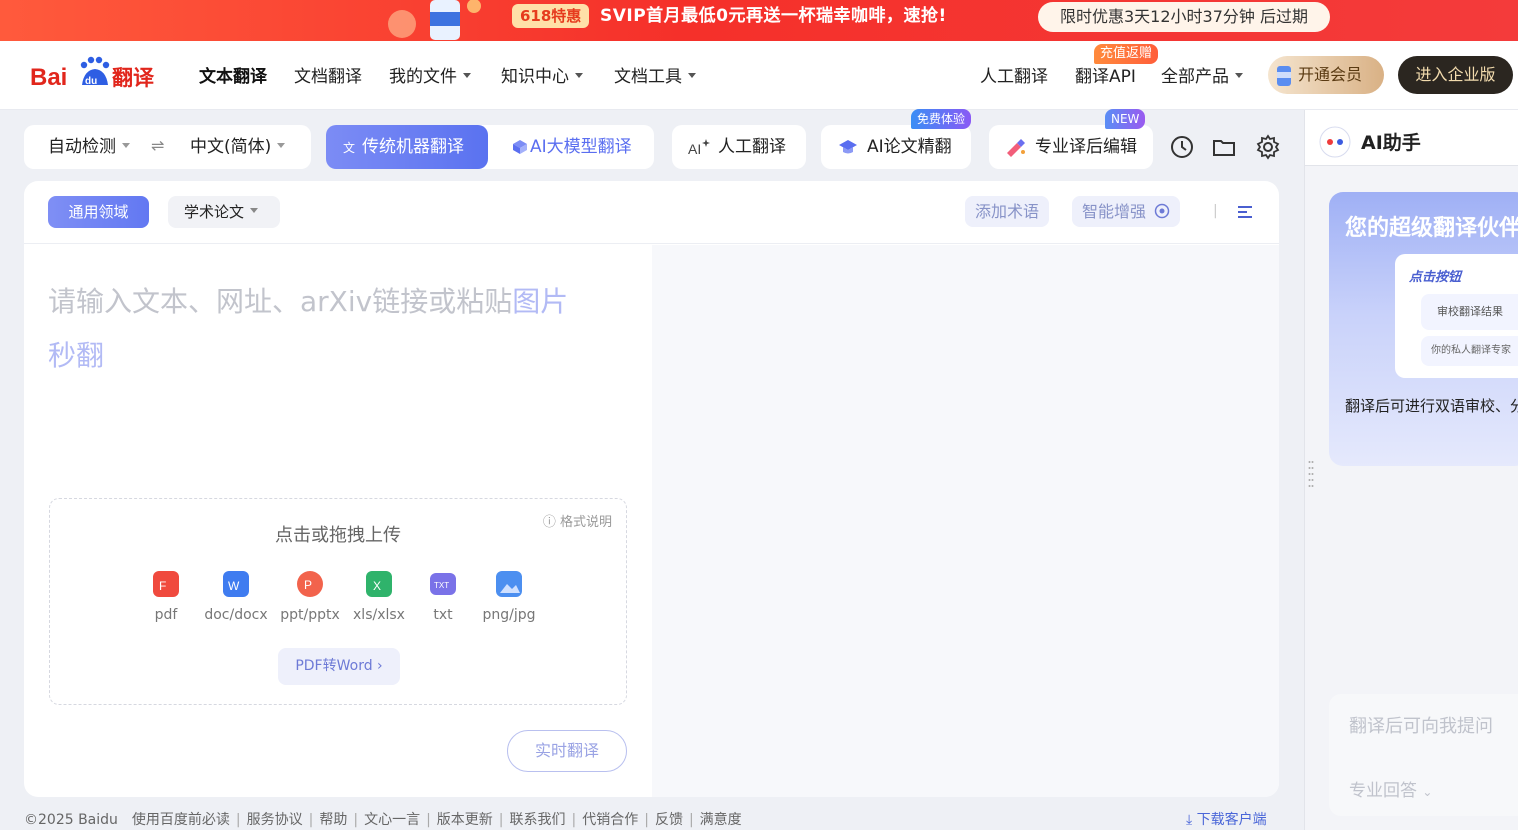  I want to click on download-icon: ⤓, so click(1189, 820).